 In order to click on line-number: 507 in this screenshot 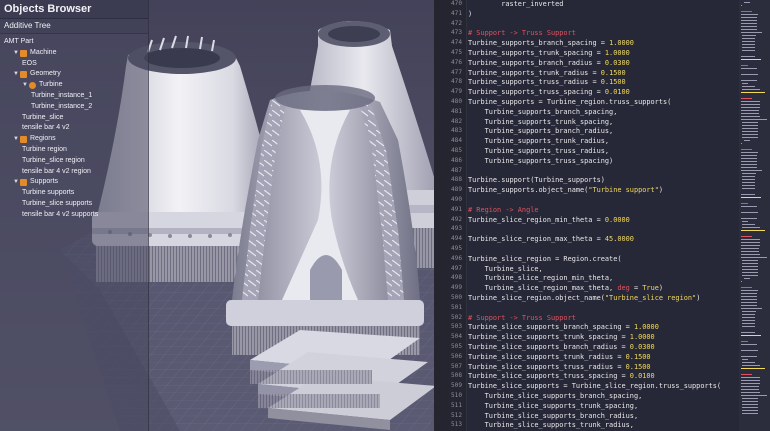, I will do `click(456, 366)`.